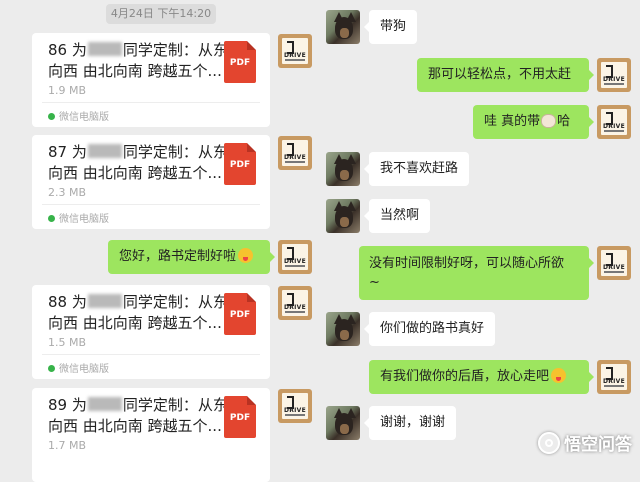 This screenshot has height=482, width=640. I want to click on message-thanks: 谢谢，谢谢, so click(410, 423).